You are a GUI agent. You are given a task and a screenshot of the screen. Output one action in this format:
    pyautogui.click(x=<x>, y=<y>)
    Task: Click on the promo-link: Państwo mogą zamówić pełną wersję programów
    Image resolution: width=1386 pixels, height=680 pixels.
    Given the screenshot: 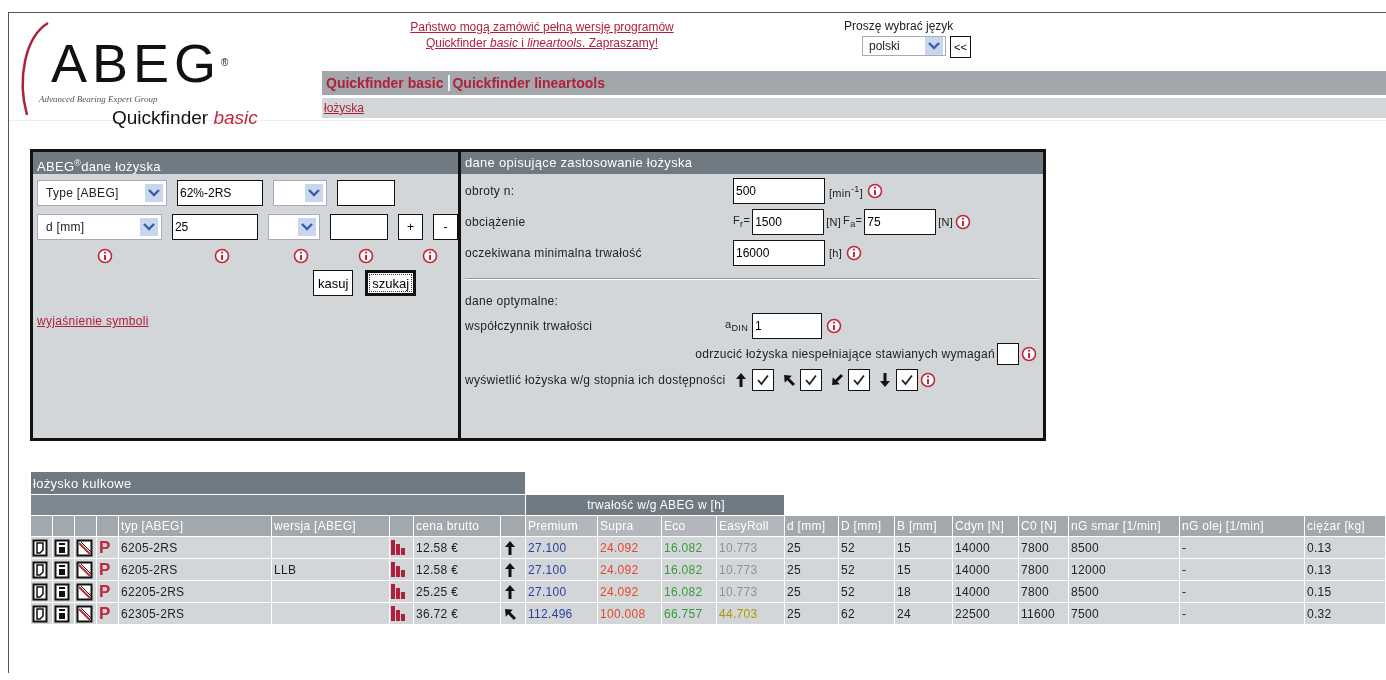 What is the action you would take?
    pyautogui.click(x=542, y=27)
    